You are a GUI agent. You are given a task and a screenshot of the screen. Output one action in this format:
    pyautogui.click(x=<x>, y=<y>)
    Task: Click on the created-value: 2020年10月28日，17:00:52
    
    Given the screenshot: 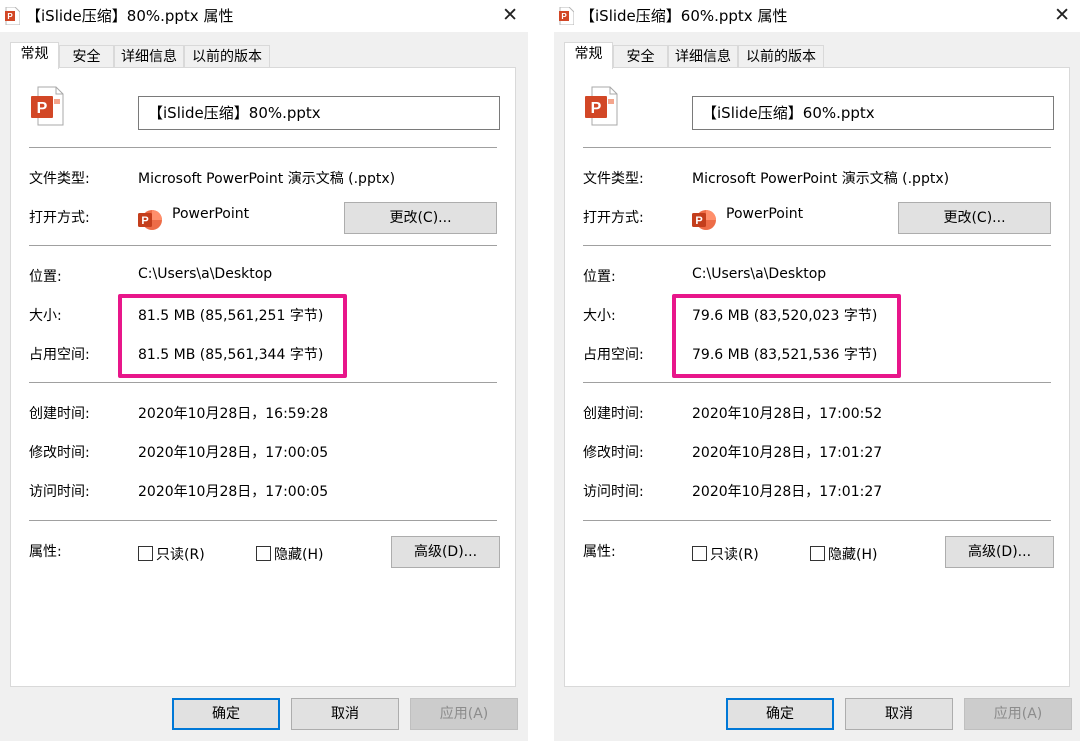 What is the action you would take?
    pyautogui.click(x=787, y=414)
    